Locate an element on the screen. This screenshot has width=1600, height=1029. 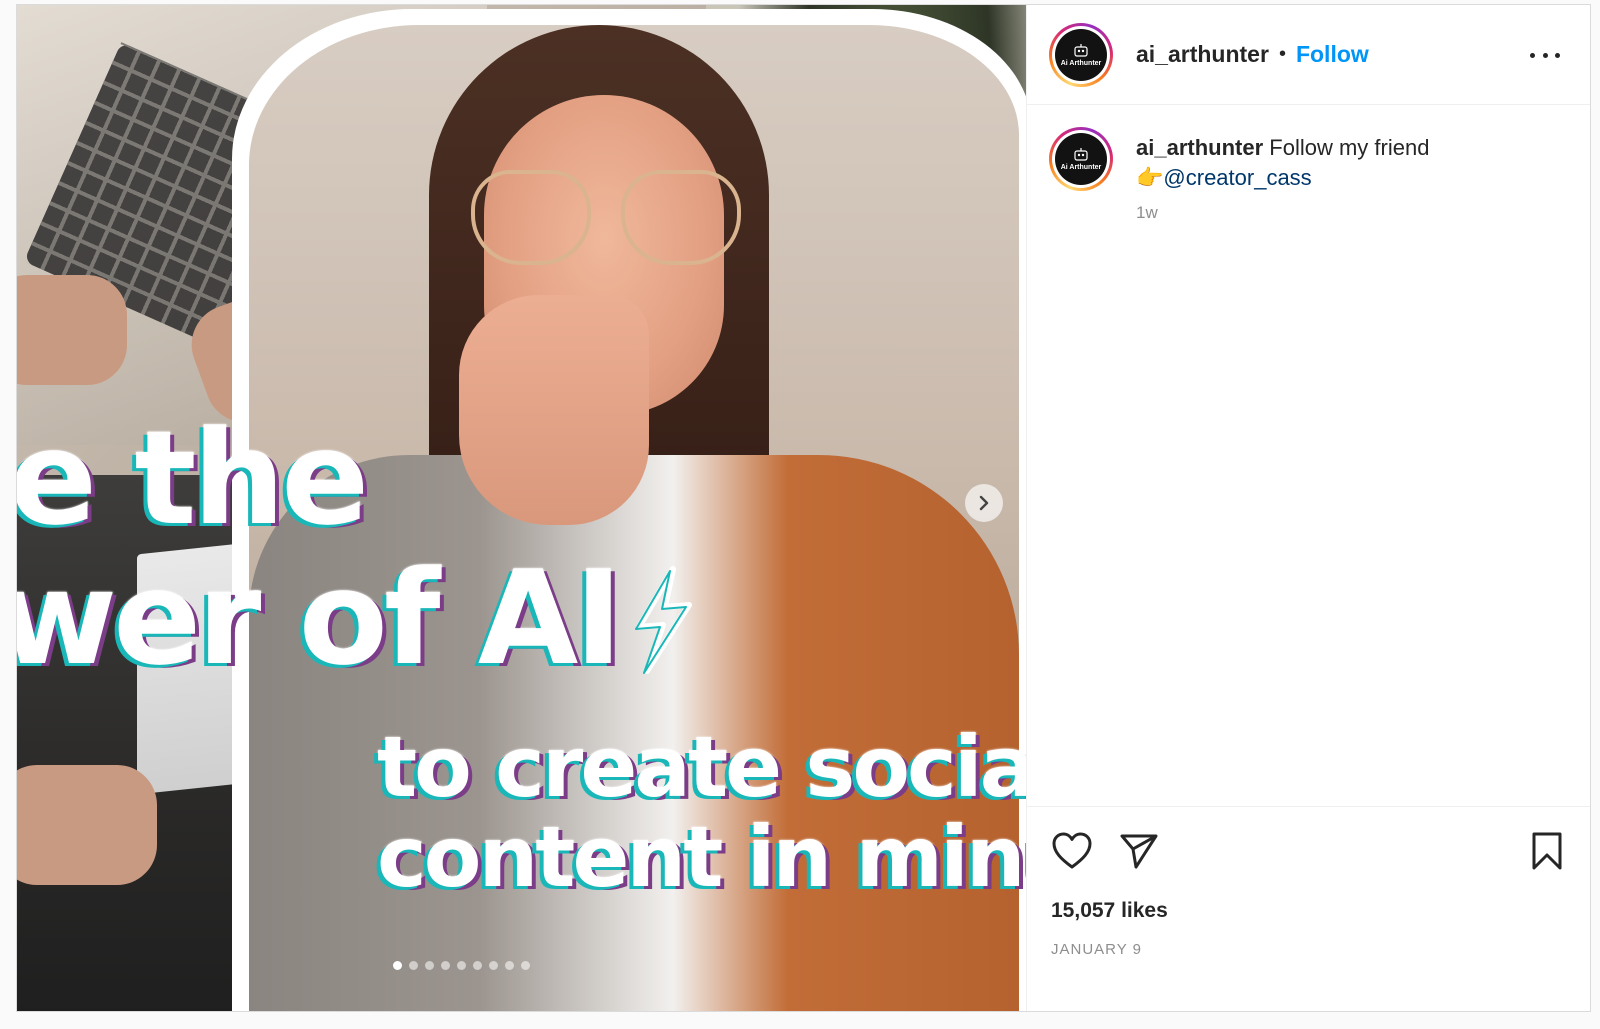
author-avatar: Ai Arthunter is located at coordinates (1081, 54).